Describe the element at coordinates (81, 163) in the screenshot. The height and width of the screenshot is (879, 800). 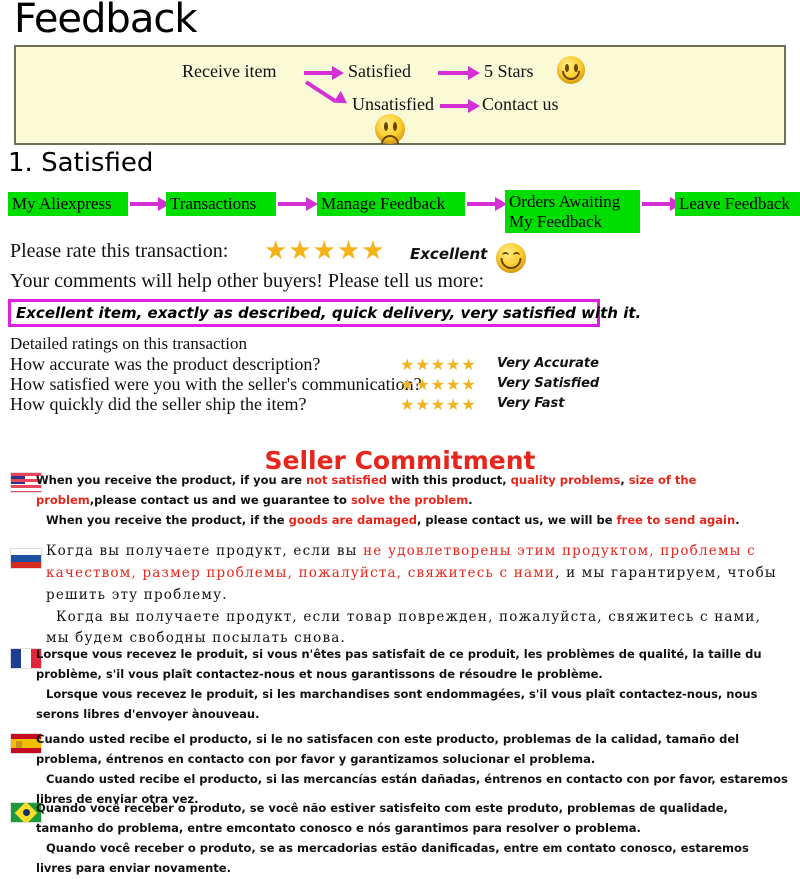
I see `section-heading-satisfied: 1. Satisfied` at that location.